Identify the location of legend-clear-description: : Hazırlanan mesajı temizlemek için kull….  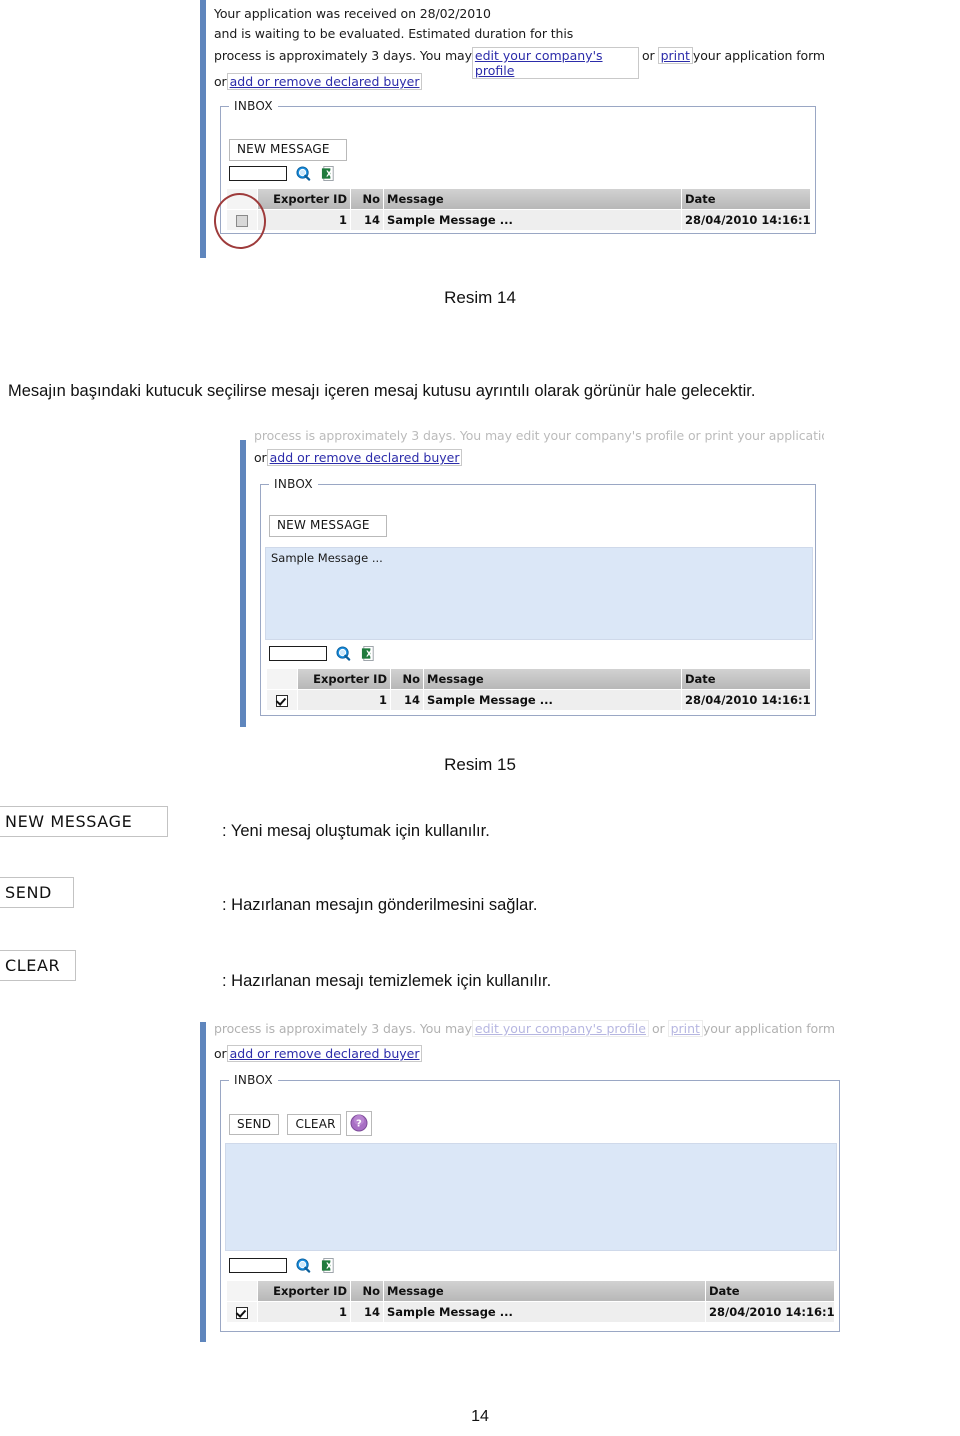
(387, 981).